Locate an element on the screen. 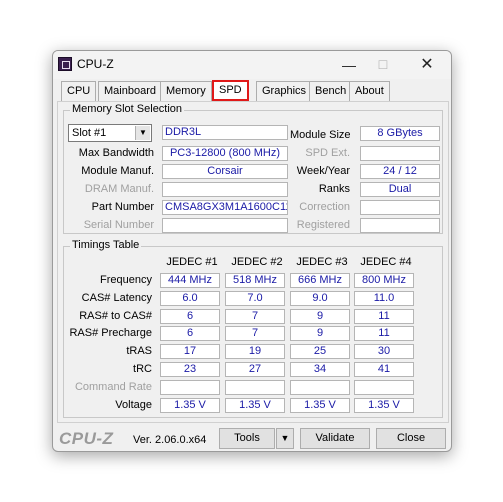 The image size is (503, 502). timing-row-label: RAS# Precharge is located at coordinates (110, 333).